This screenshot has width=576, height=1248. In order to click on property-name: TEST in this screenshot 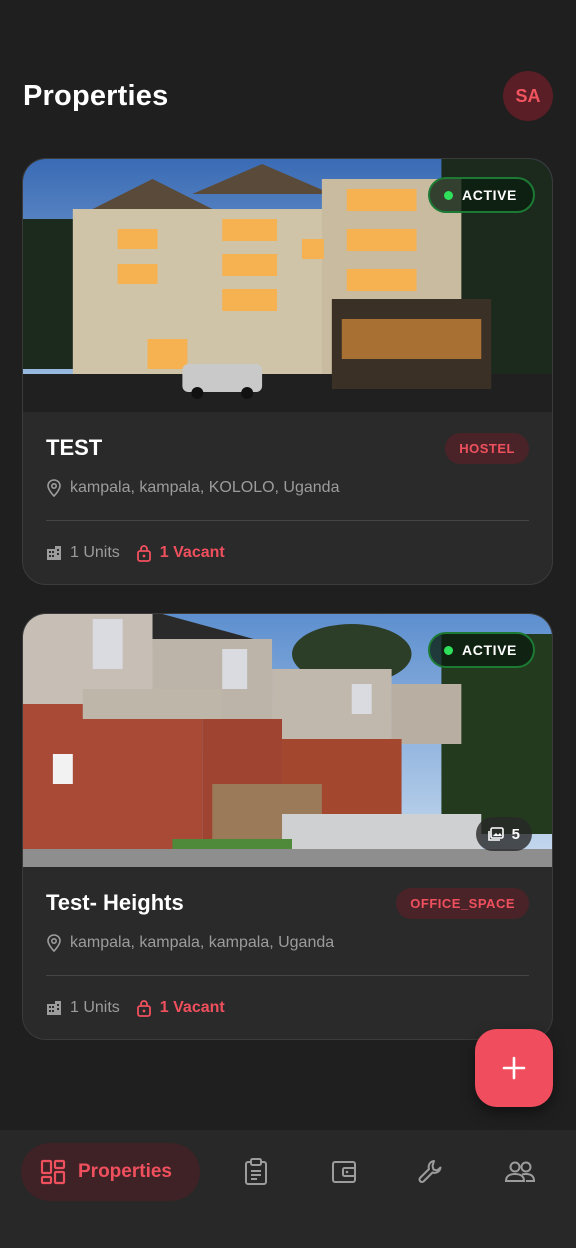, I will do `click(74, 447)`.